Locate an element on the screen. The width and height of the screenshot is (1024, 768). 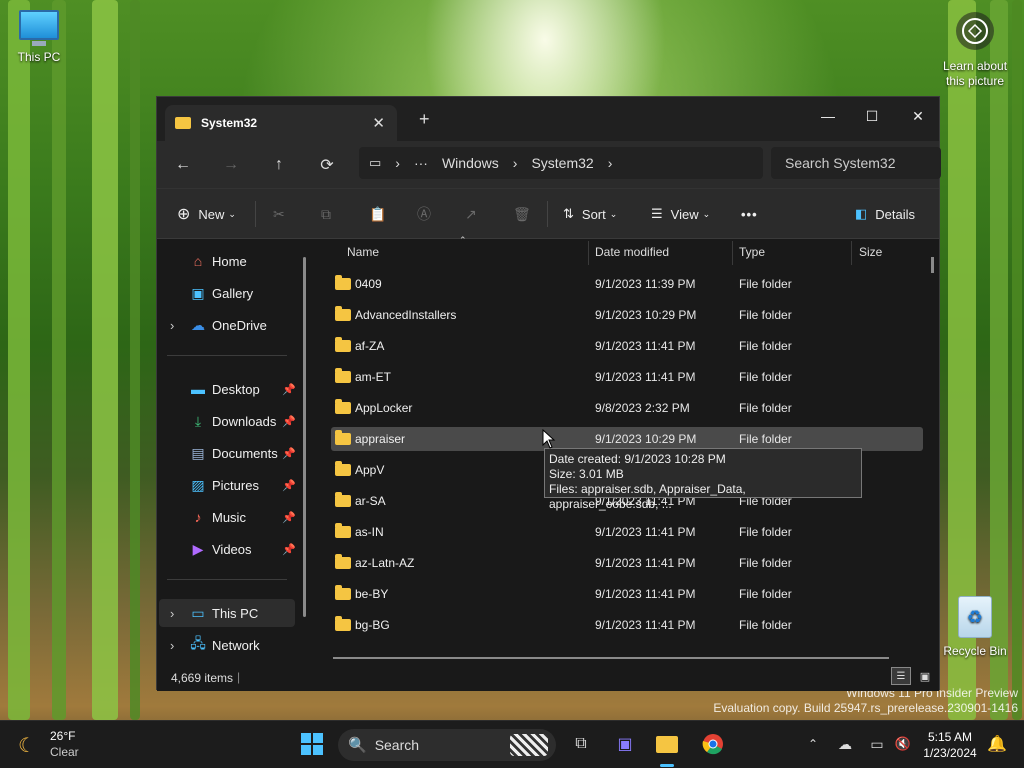
volume-muted-icon: 🔇 is located at coordinates (903, 744).